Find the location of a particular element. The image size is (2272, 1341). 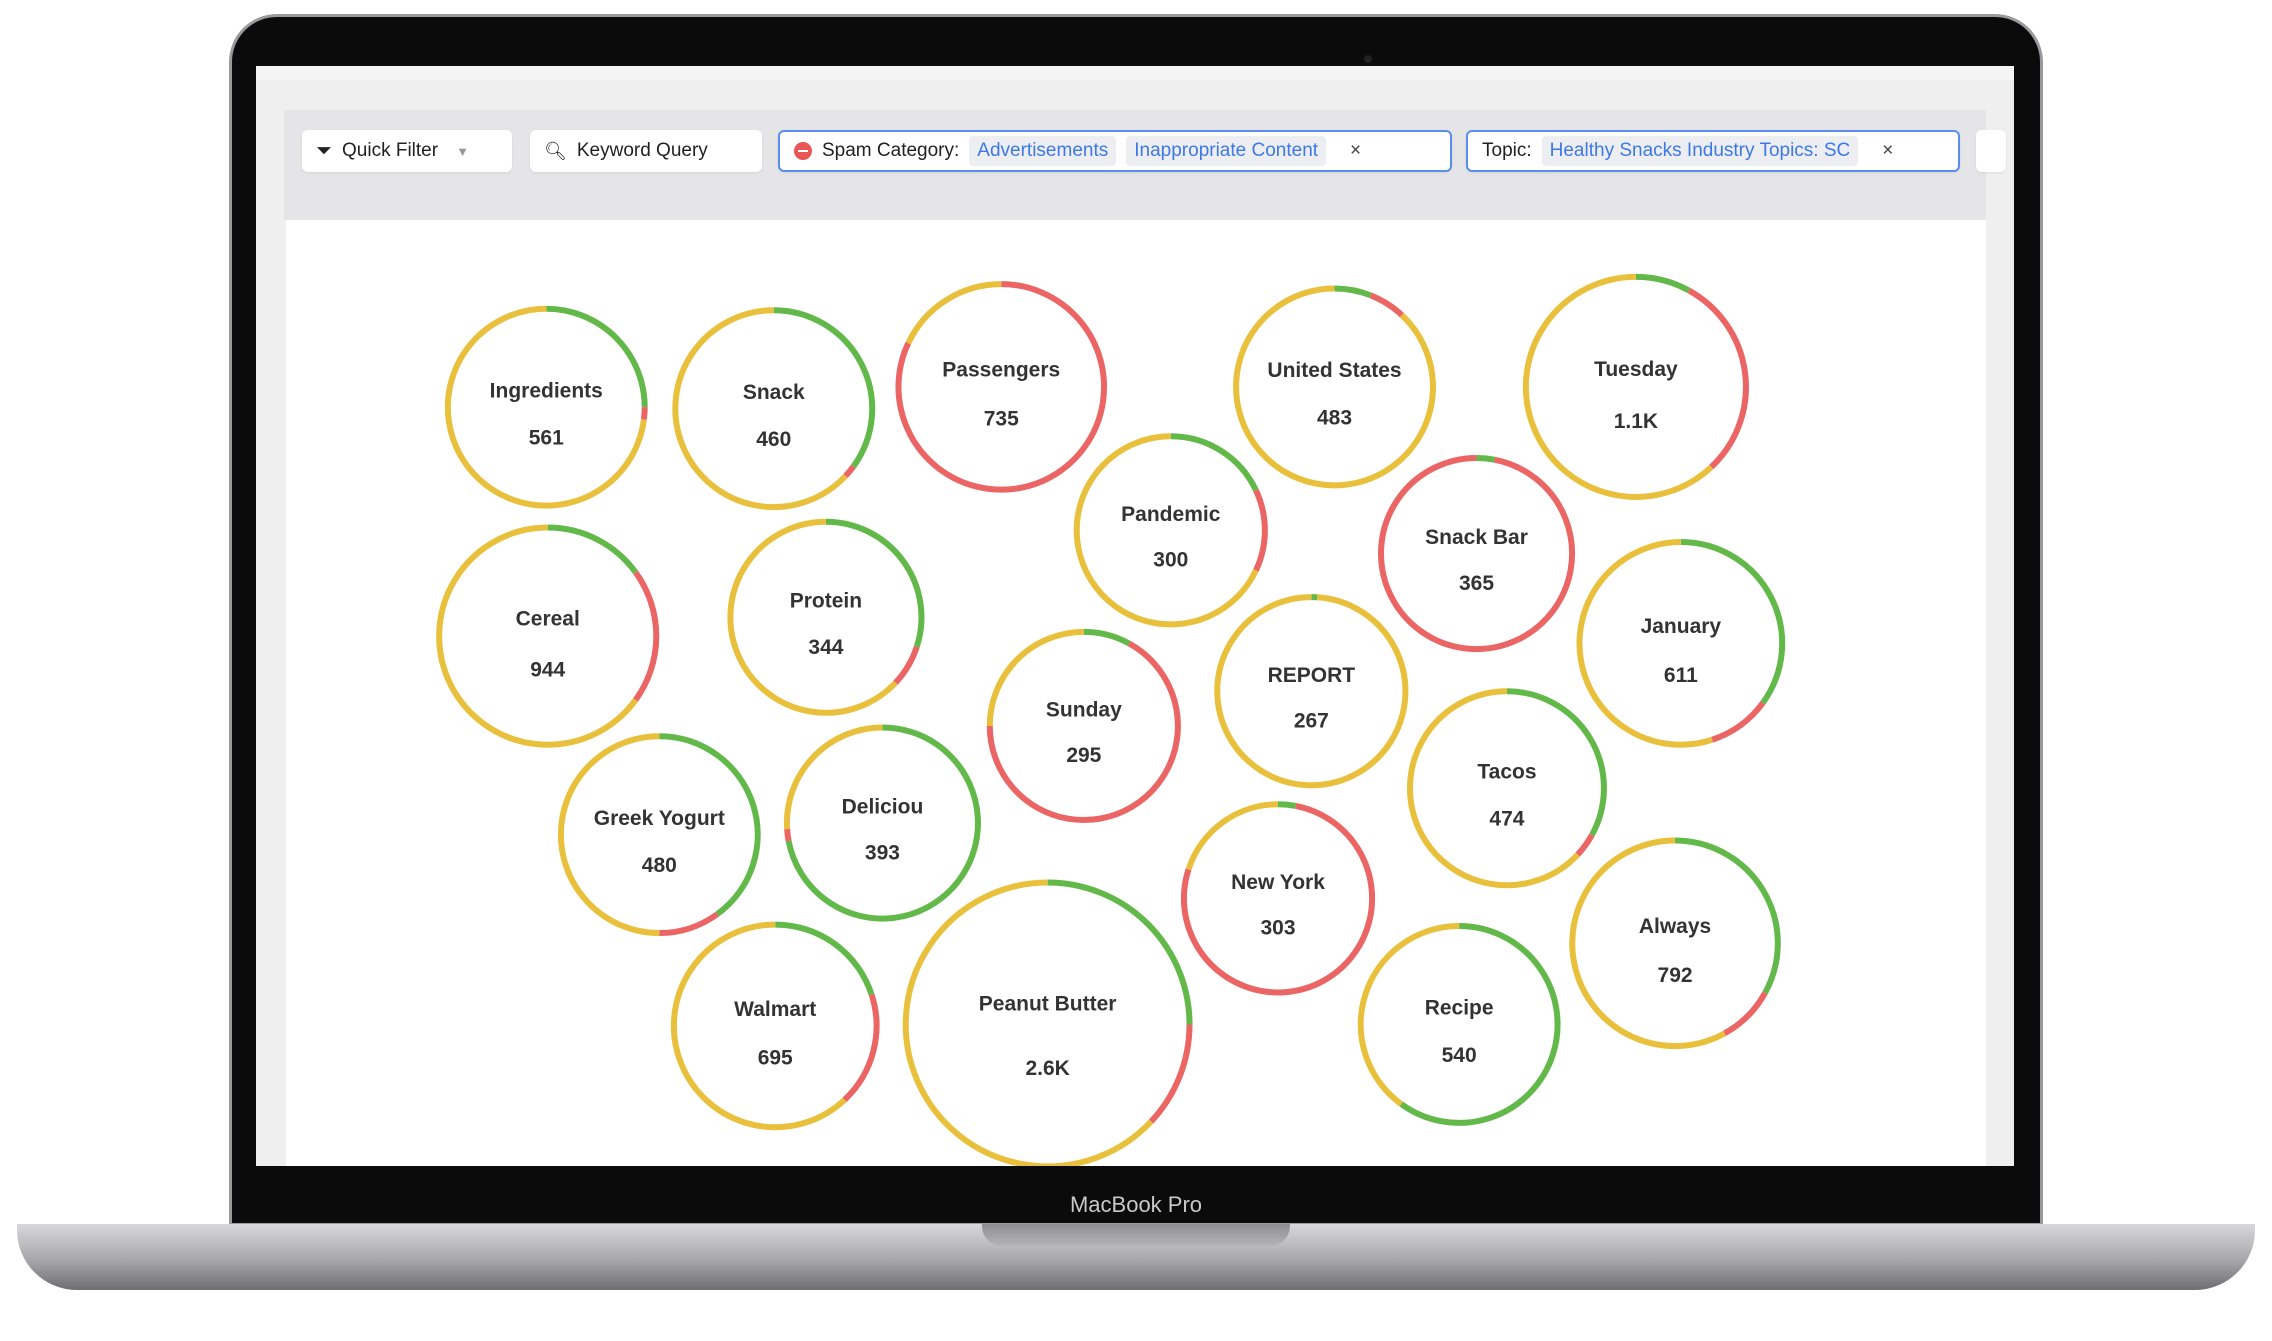

bubble-value: 460 is located at coordinates (773, 439).